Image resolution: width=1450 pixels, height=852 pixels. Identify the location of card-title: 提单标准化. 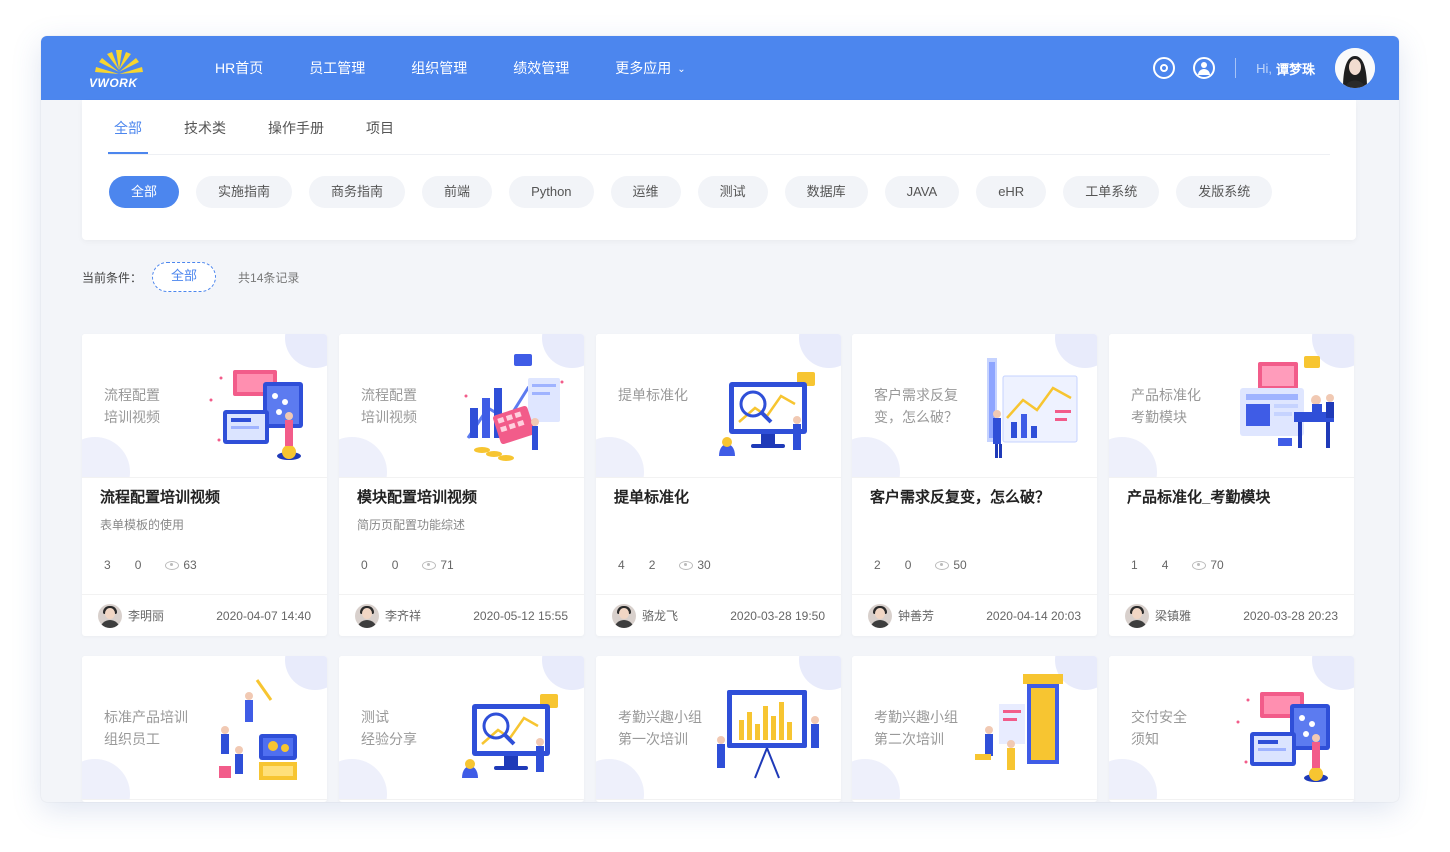
(718, 498).